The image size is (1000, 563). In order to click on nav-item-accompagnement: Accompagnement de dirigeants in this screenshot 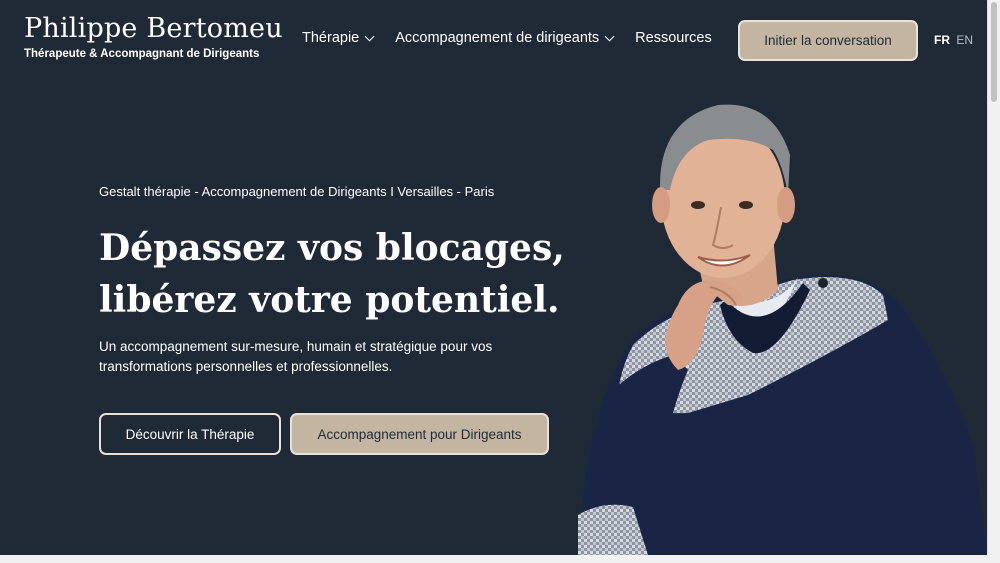, I will do `click(505, 38)`.